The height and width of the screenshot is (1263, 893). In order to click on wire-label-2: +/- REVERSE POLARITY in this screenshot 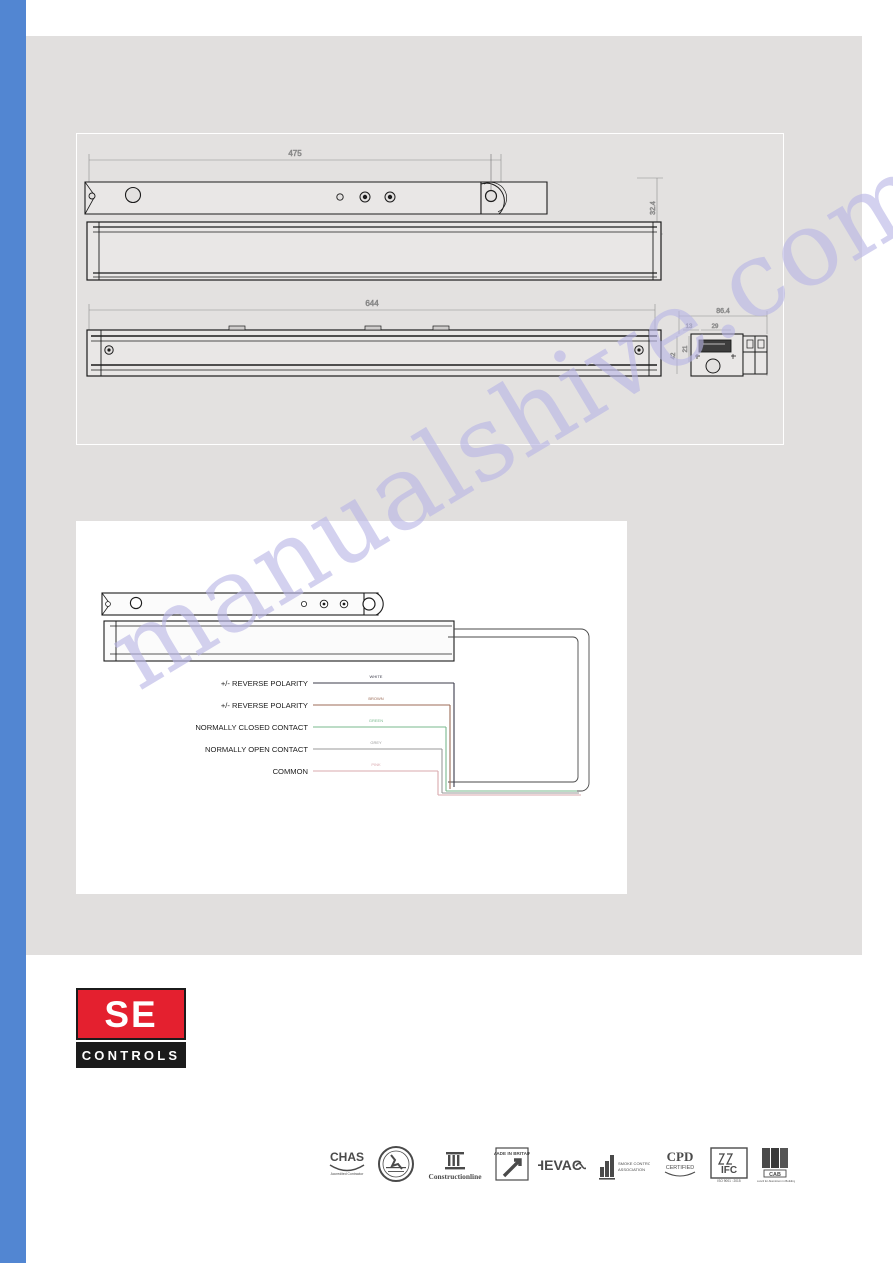, I will do `click(264, 705)`.